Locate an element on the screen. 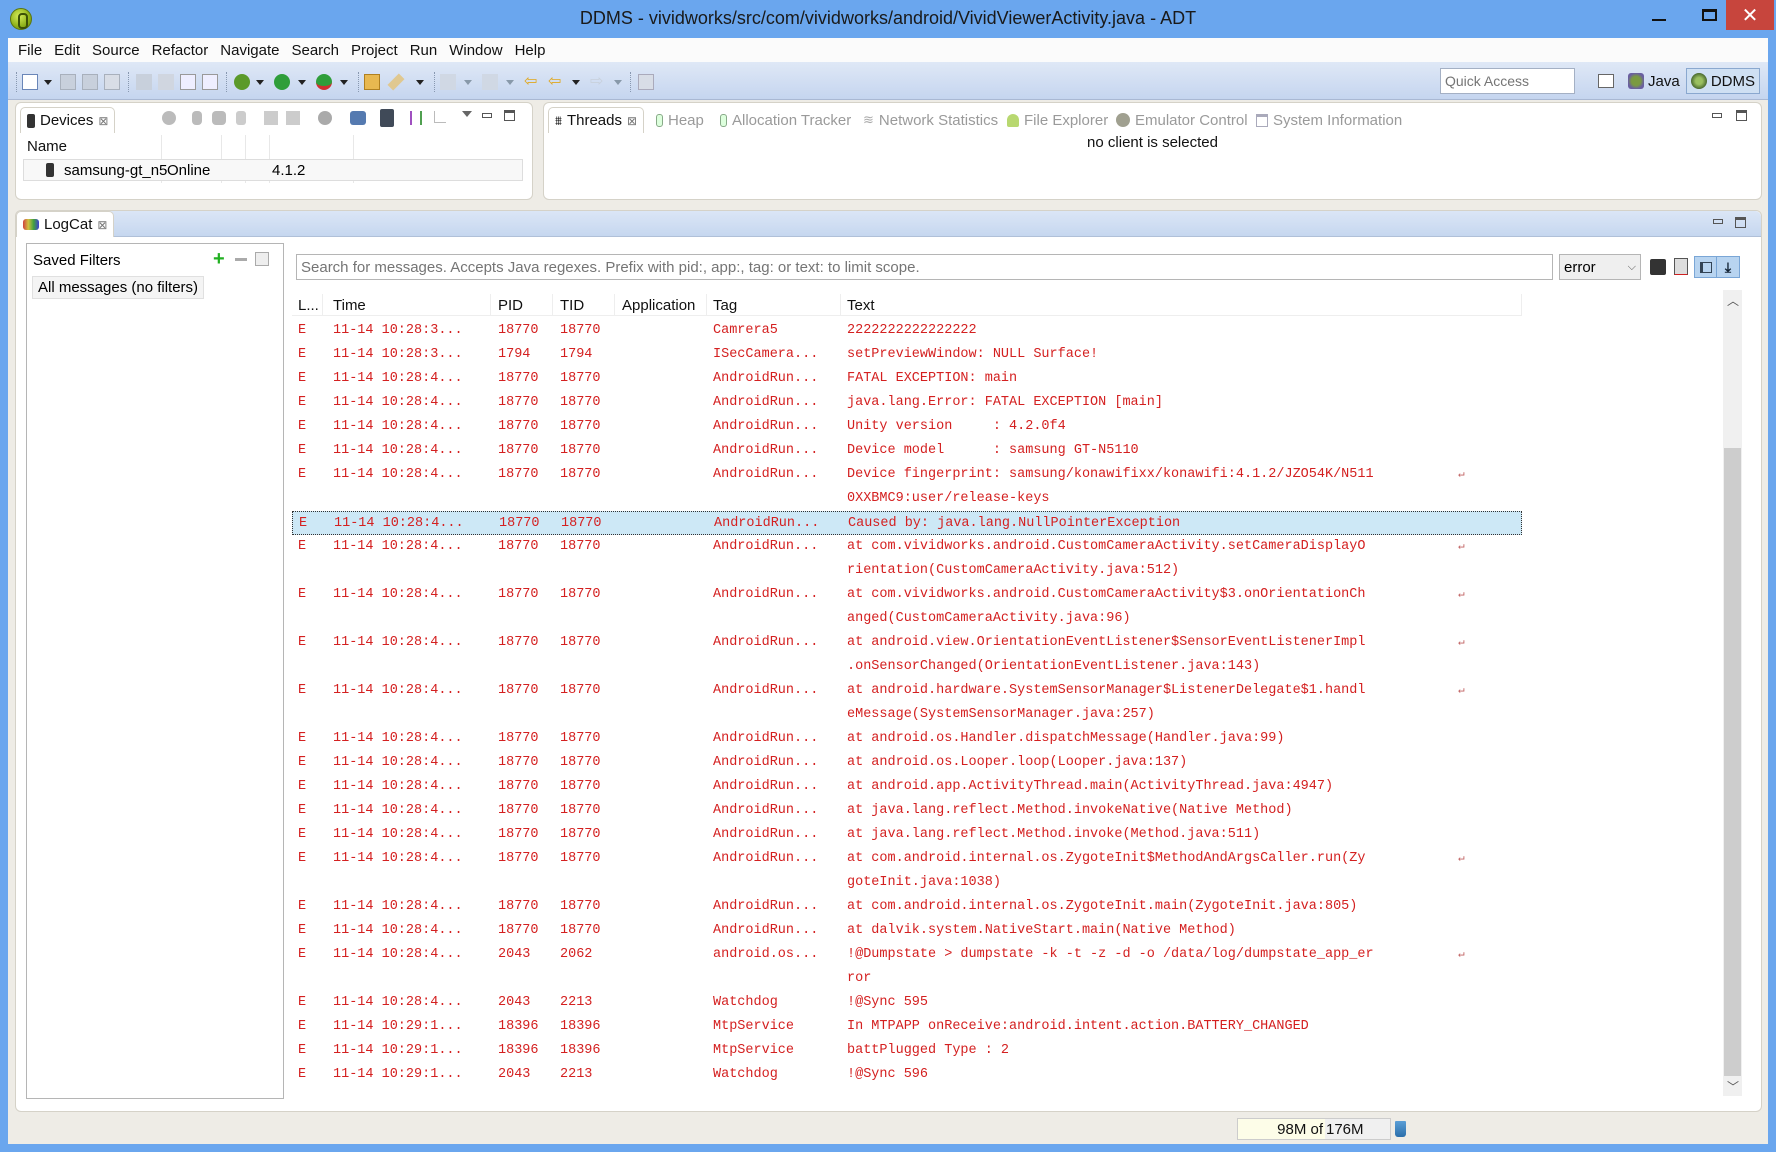  run-dropdown-icon is located at coordinates (302, 82).